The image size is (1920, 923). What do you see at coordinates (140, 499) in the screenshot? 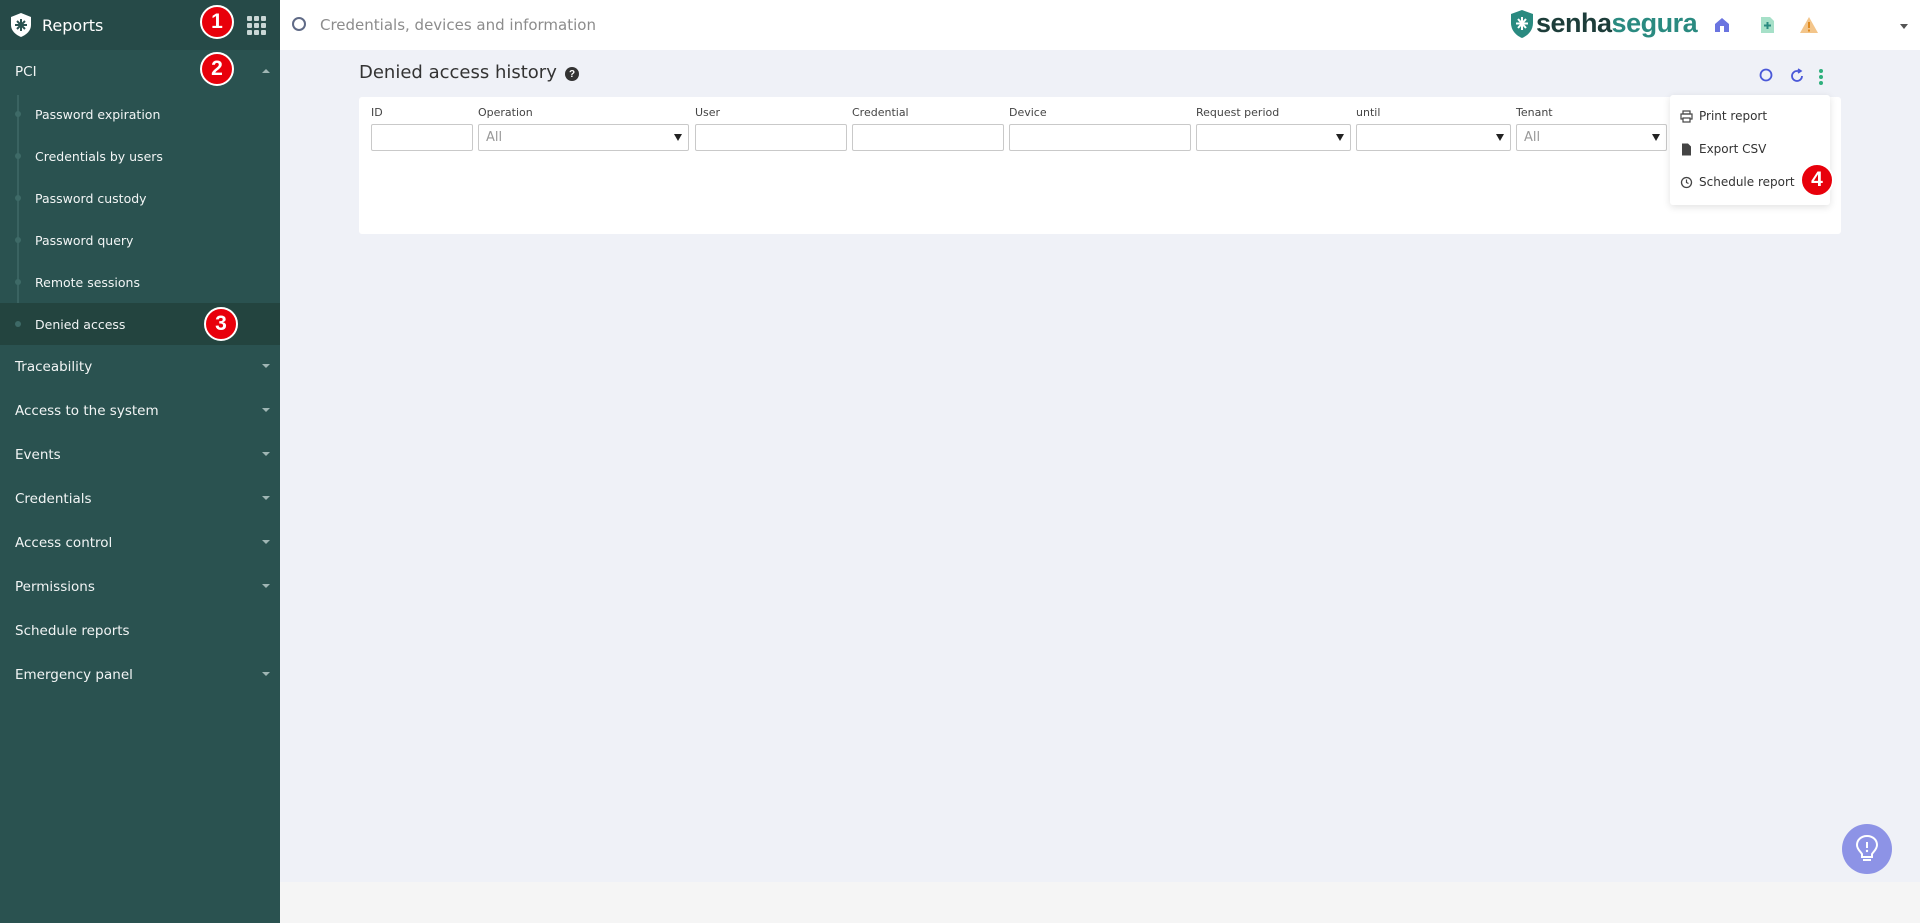
I see `sidebar-section-credentials: Credentials` at bounding box center [140, 499].